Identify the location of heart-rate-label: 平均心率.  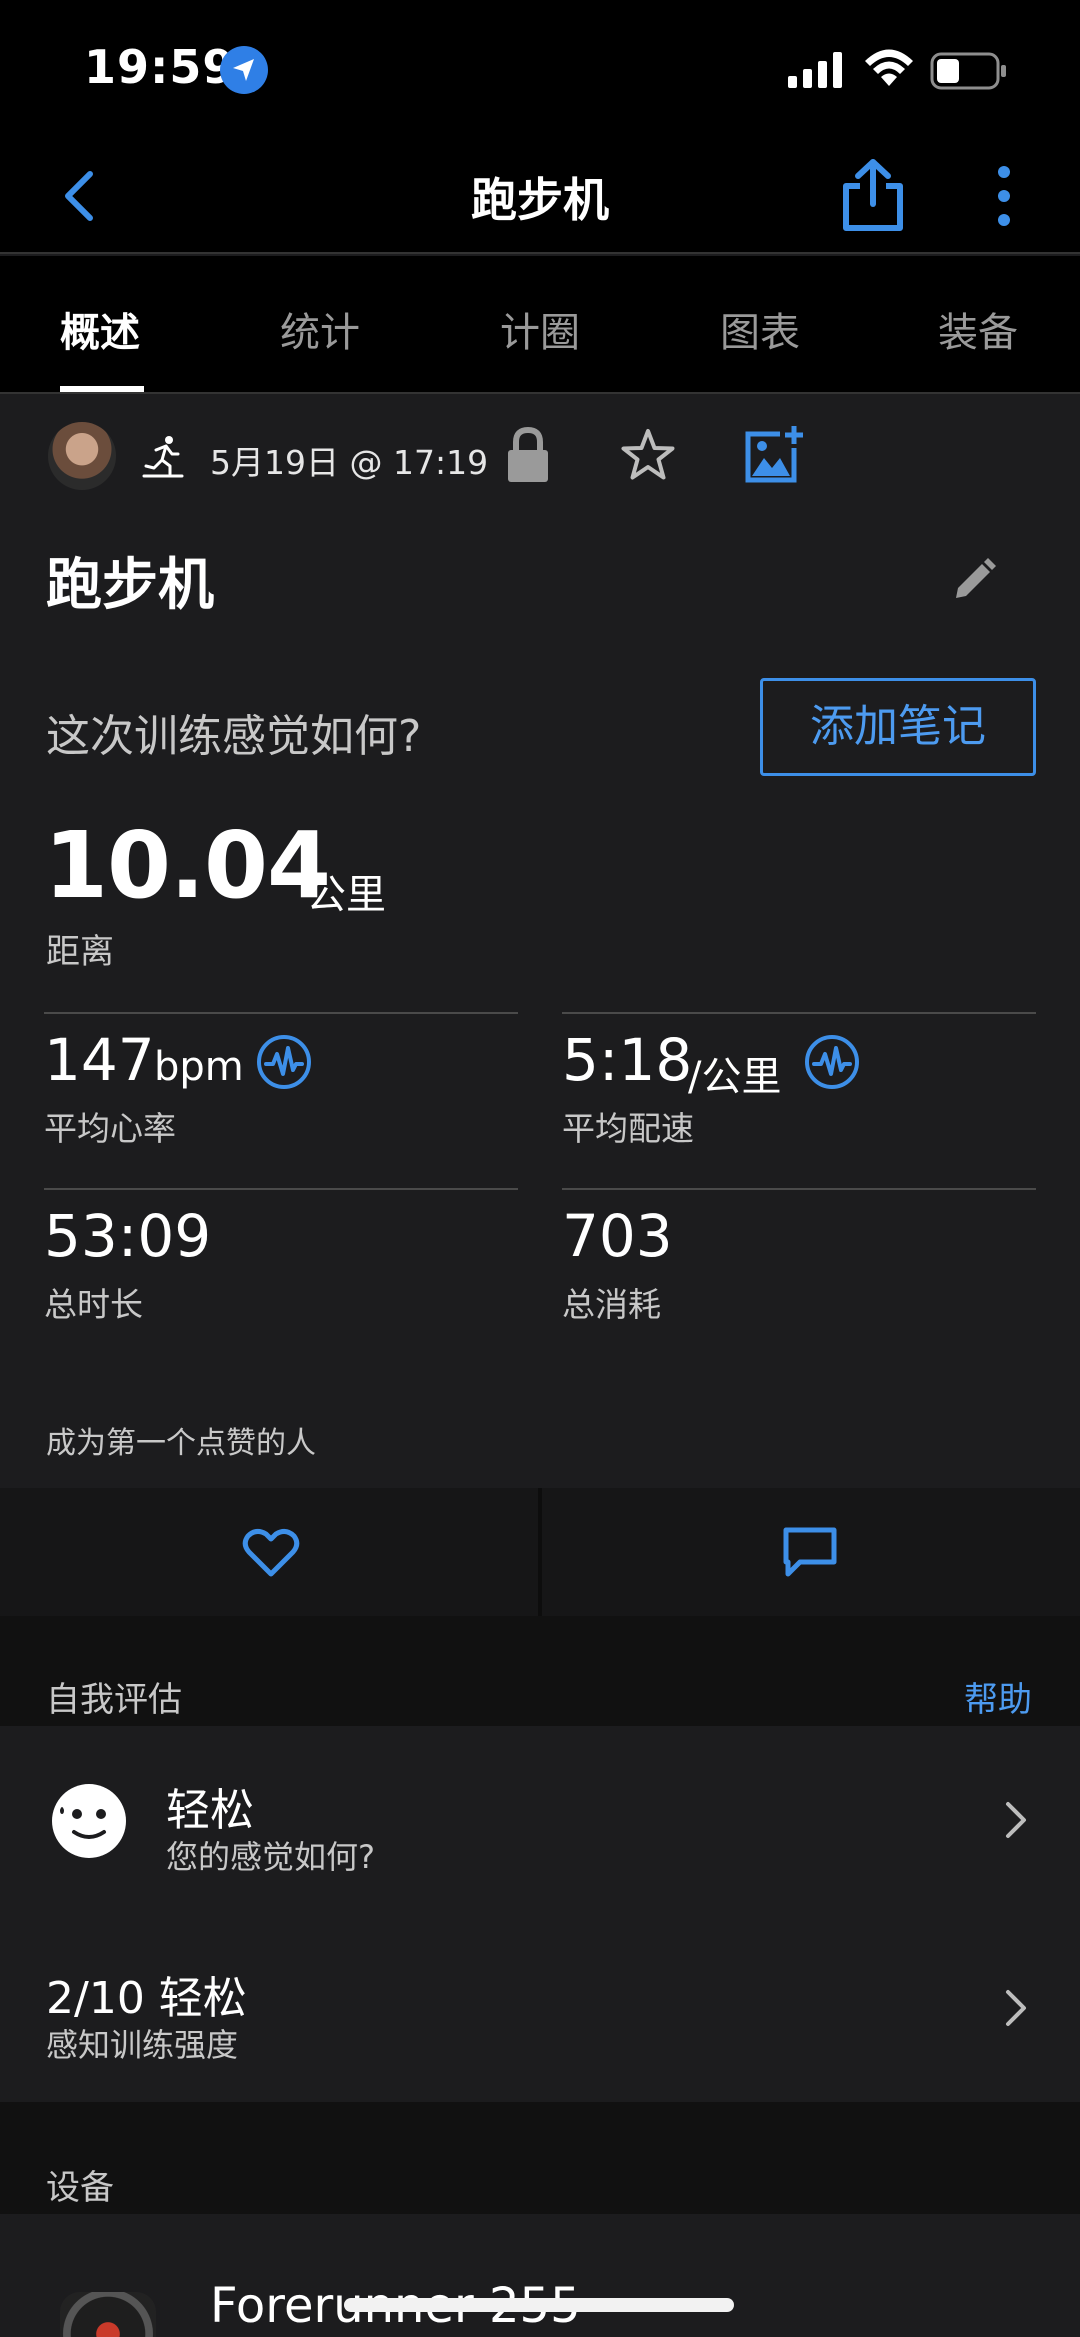
(110, 1128).